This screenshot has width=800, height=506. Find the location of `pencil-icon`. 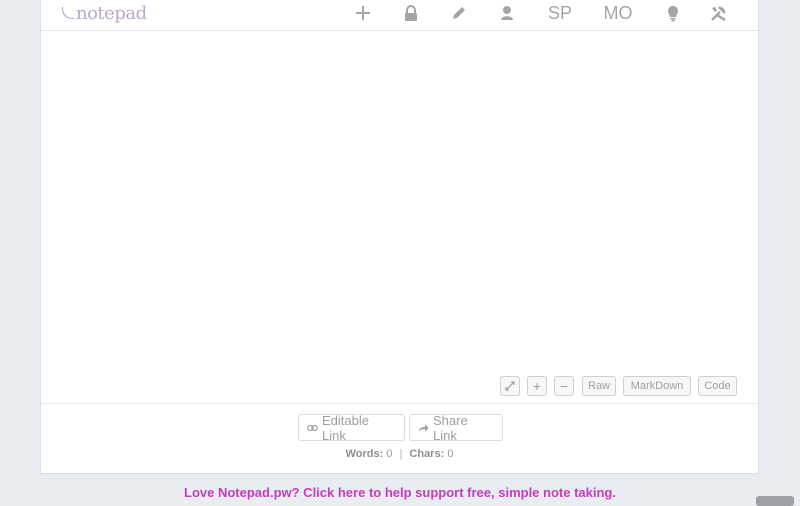

pencil-icon is located at coordinates (459, 13).